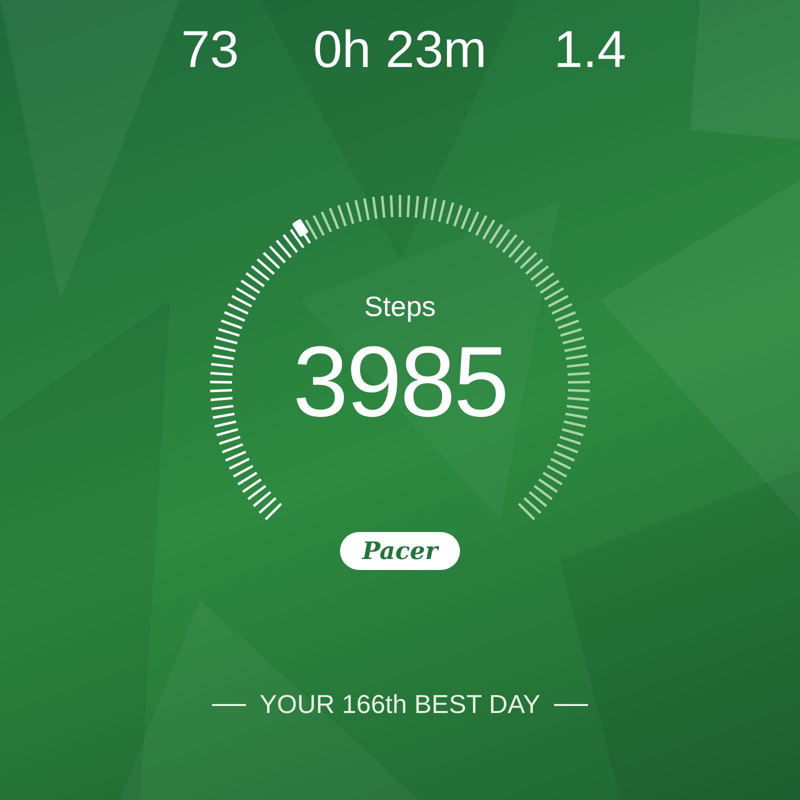 The image size is (800, 800). What do you see at coordinates (400, 704) in the screenshot?
I see `best-day-text: YOUR 166th BEST DAY` at bounding box center [400, 704].